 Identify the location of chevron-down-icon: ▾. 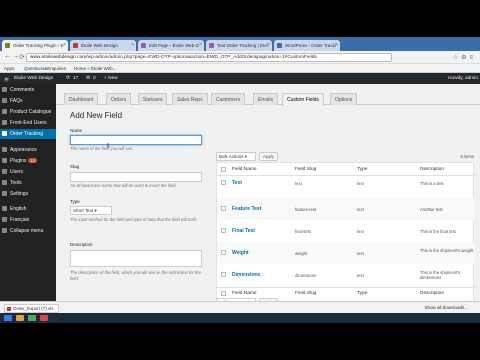
(246, 156).